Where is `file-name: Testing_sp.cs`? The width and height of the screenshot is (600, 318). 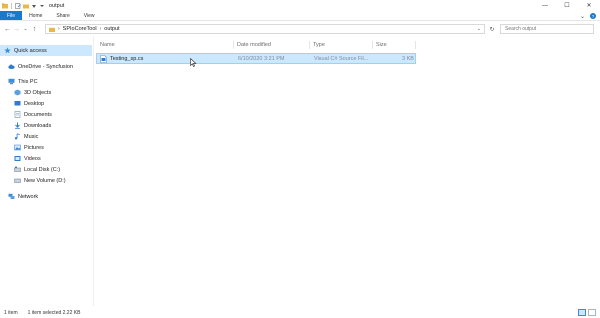 file-name: Testing_sp.cs is located at coordinates (126, 58).